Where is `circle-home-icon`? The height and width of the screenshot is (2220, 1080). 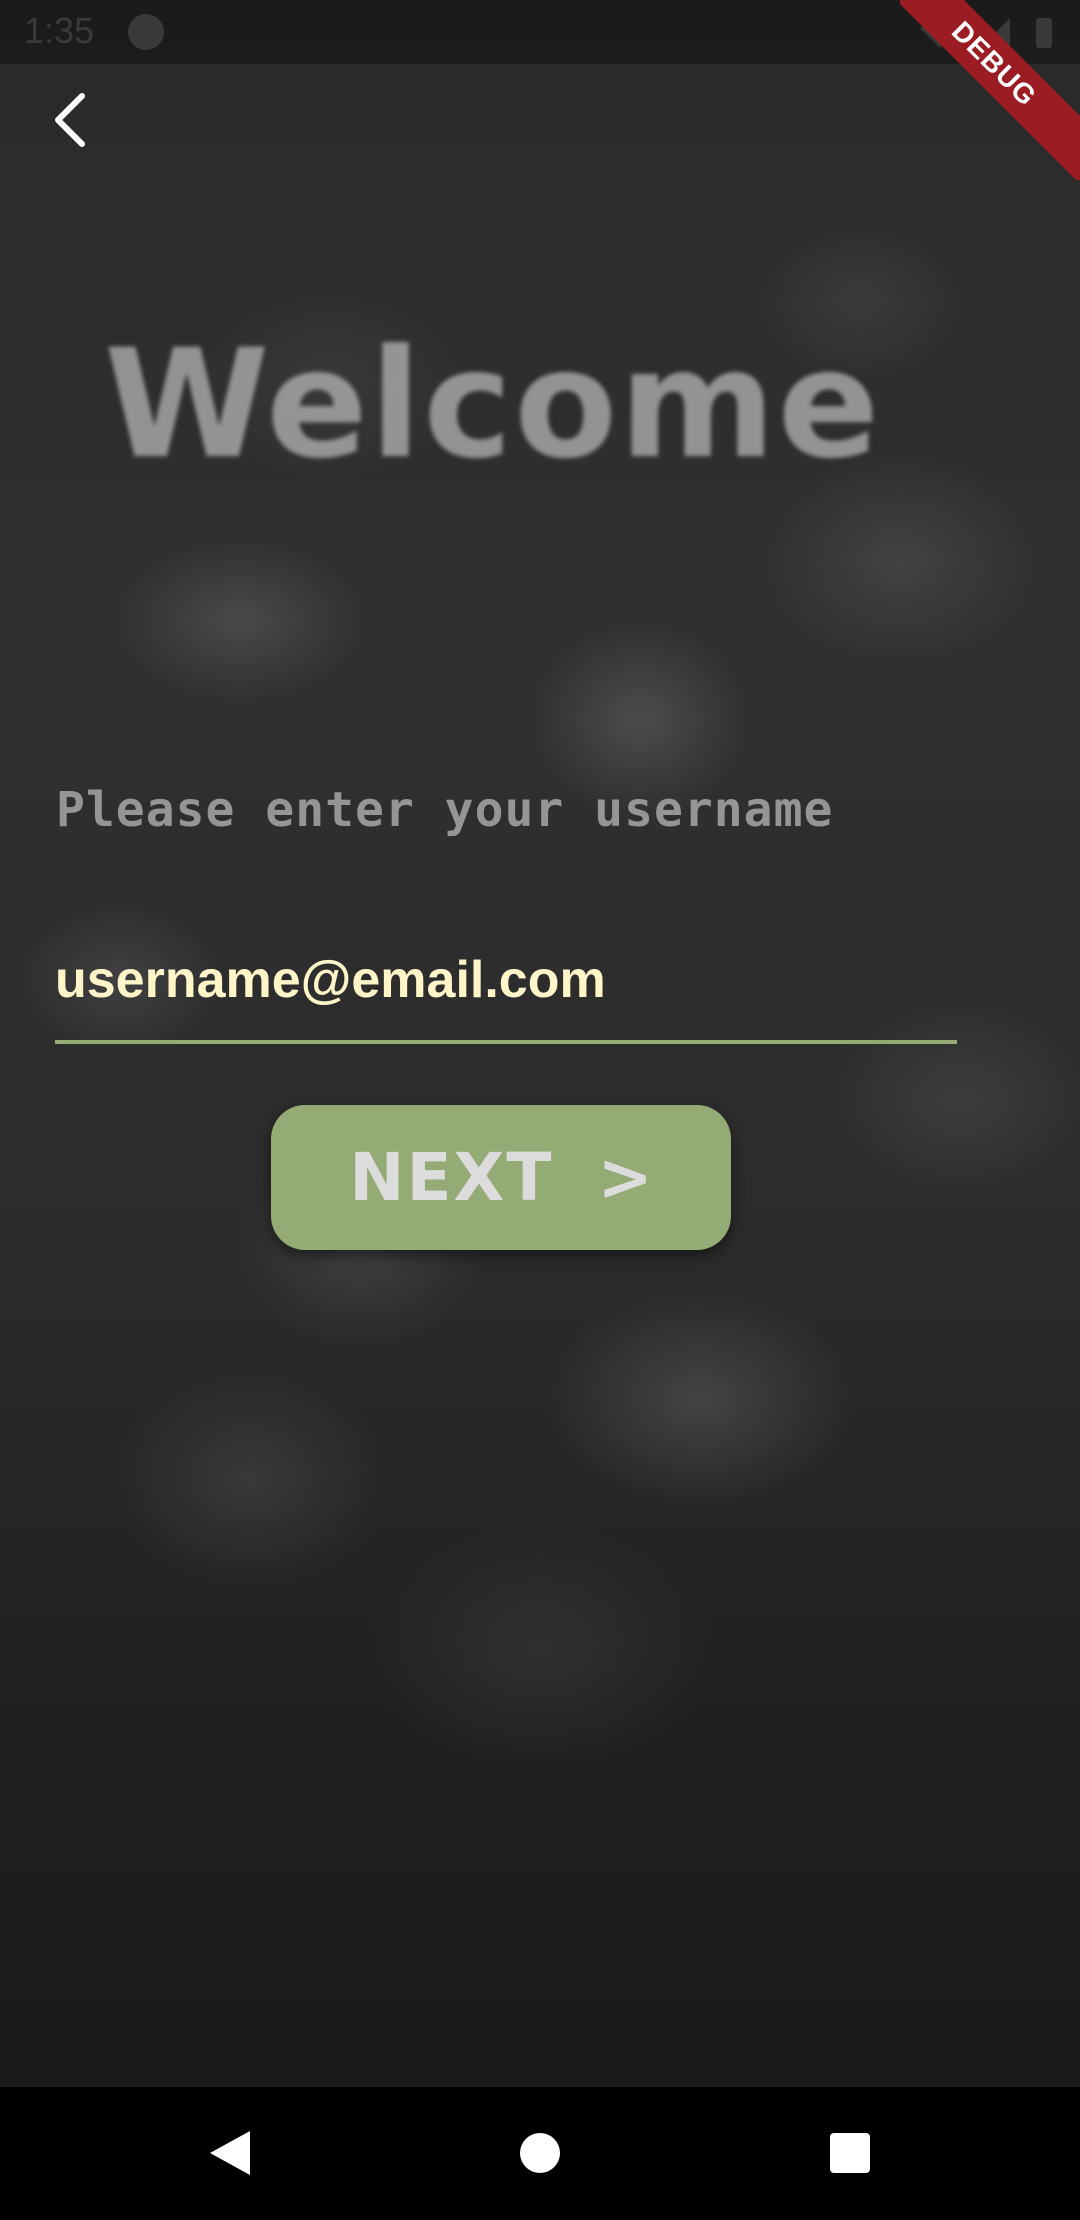
circle-home-icon is located at coordinates (540, 2153).